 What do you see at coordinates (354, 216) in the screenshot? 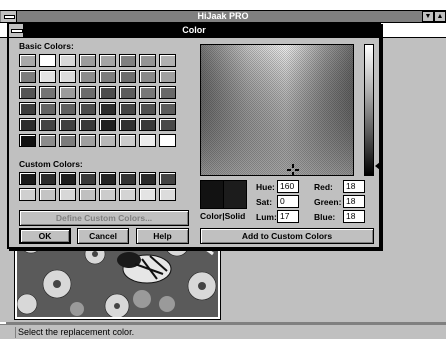
I see `blue-field: 18` at bounding box center [354, 216].